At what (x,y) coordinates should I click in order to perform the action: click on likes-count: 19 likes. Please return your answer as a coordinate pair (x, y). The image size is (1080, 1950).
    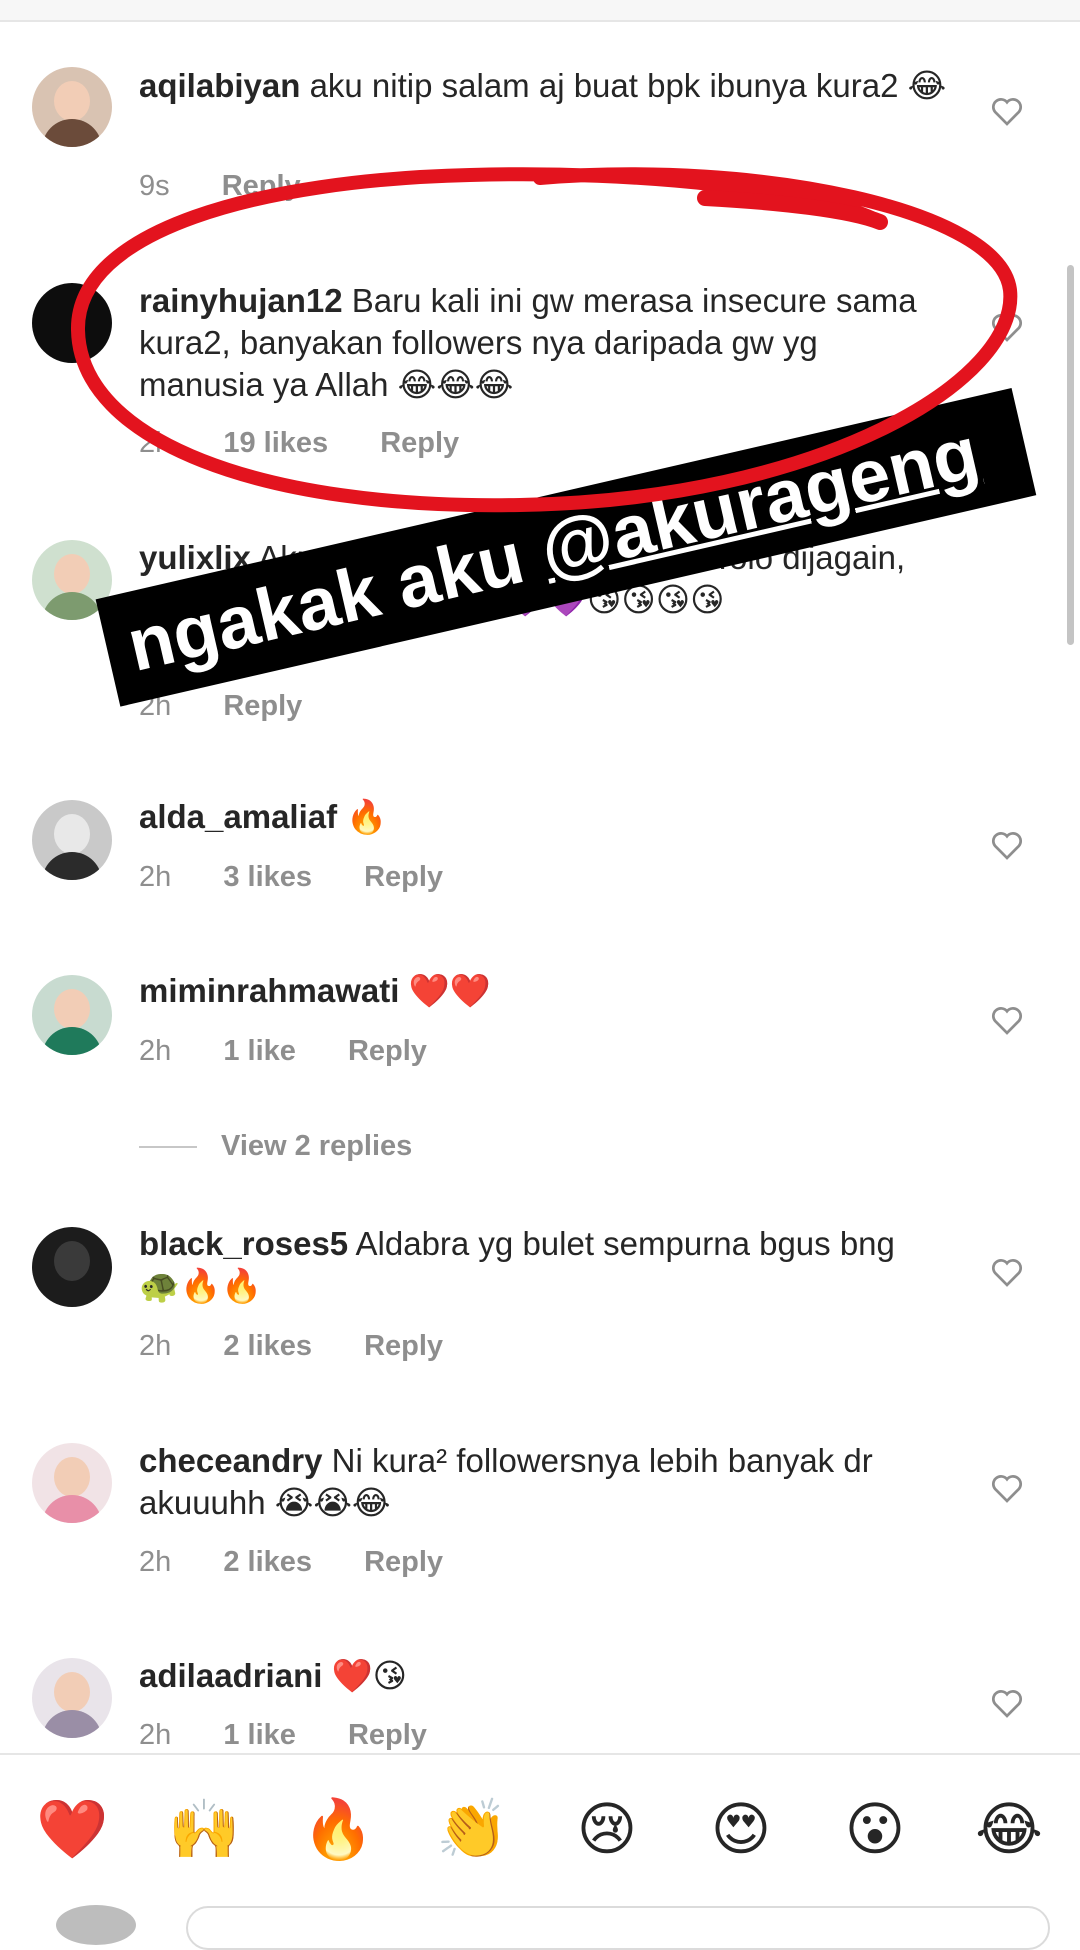
    Looking at the image, I should click on (275, 443).